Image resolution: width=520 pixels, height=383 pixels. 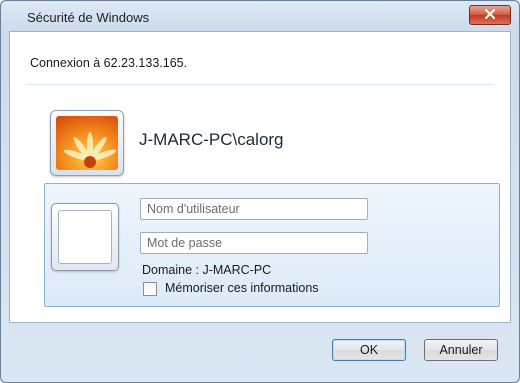 I want to click on saved-account-username: J-MARC-PC\calorg, so click(x=211, y=140).